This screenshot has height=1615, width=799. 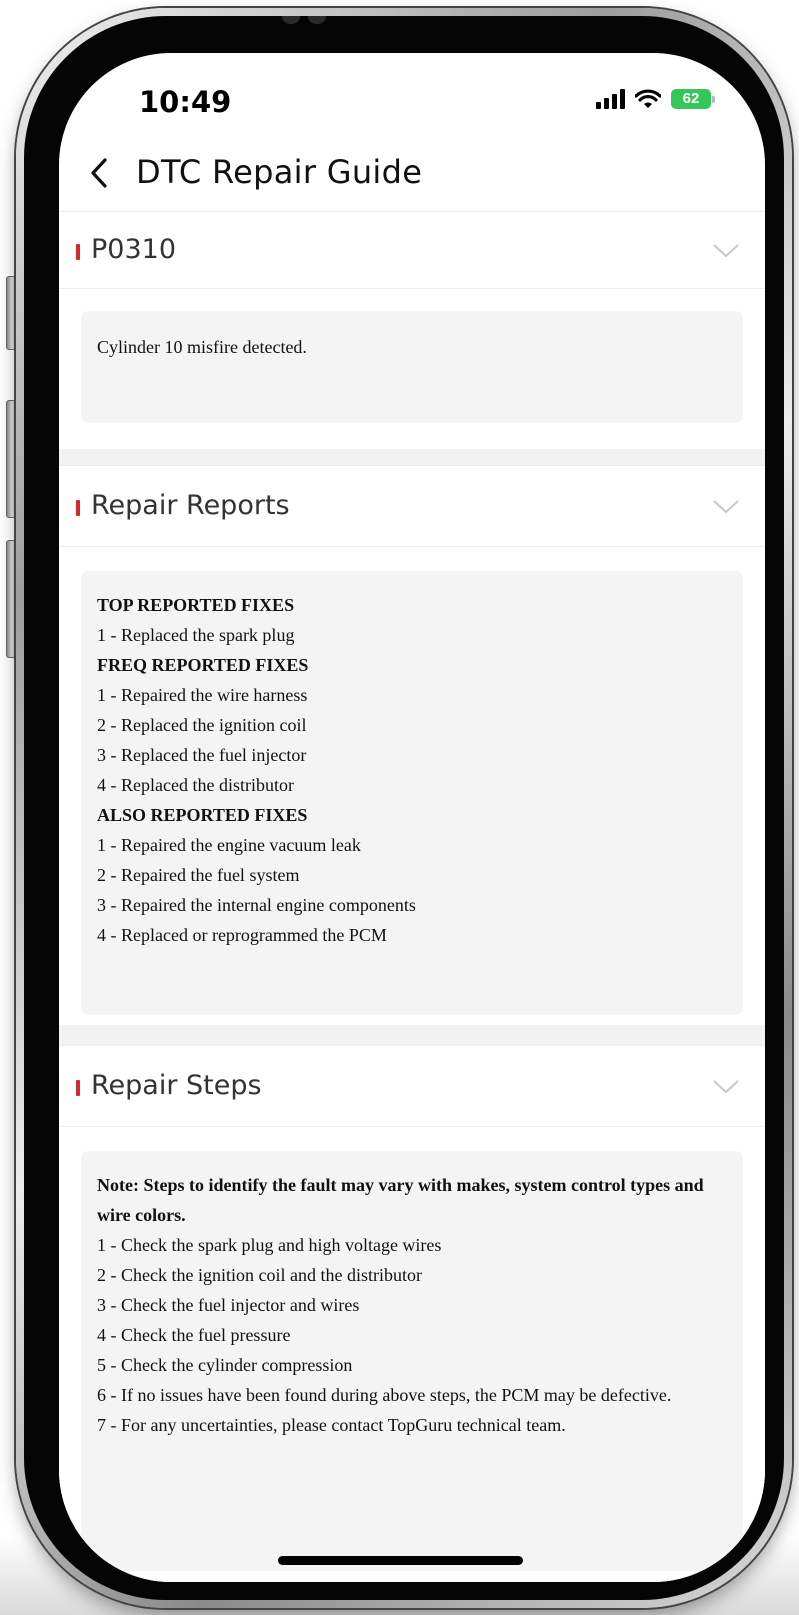 What do you see at coordinates (242, 935) in the screenshot?
I see `report-item: 4 - Replaced or reprogrammed the PCM` at bounding box center [242, 935].